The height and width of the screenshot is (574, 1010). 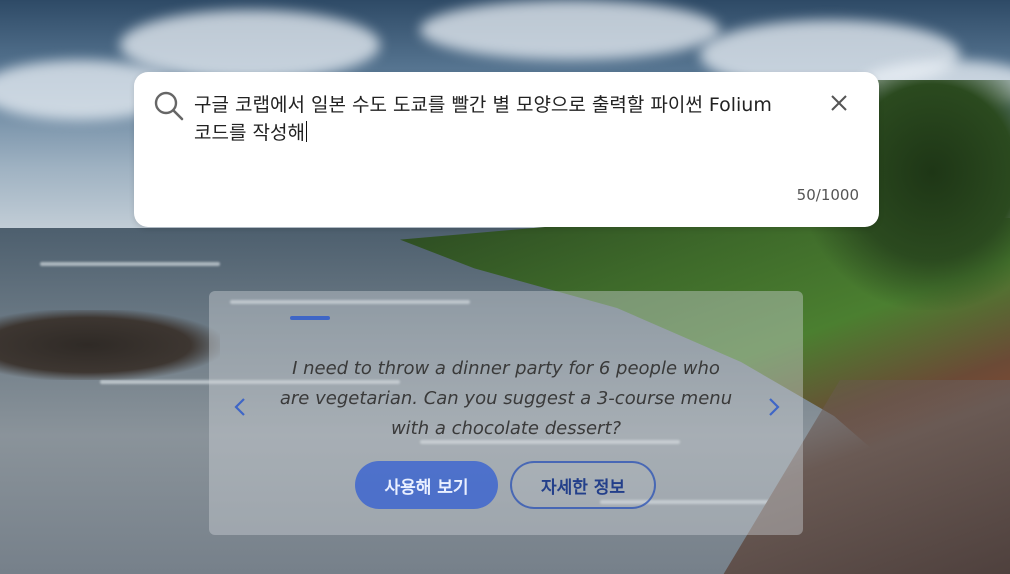 I want to click on text-caret, so click(x=306, y=131).